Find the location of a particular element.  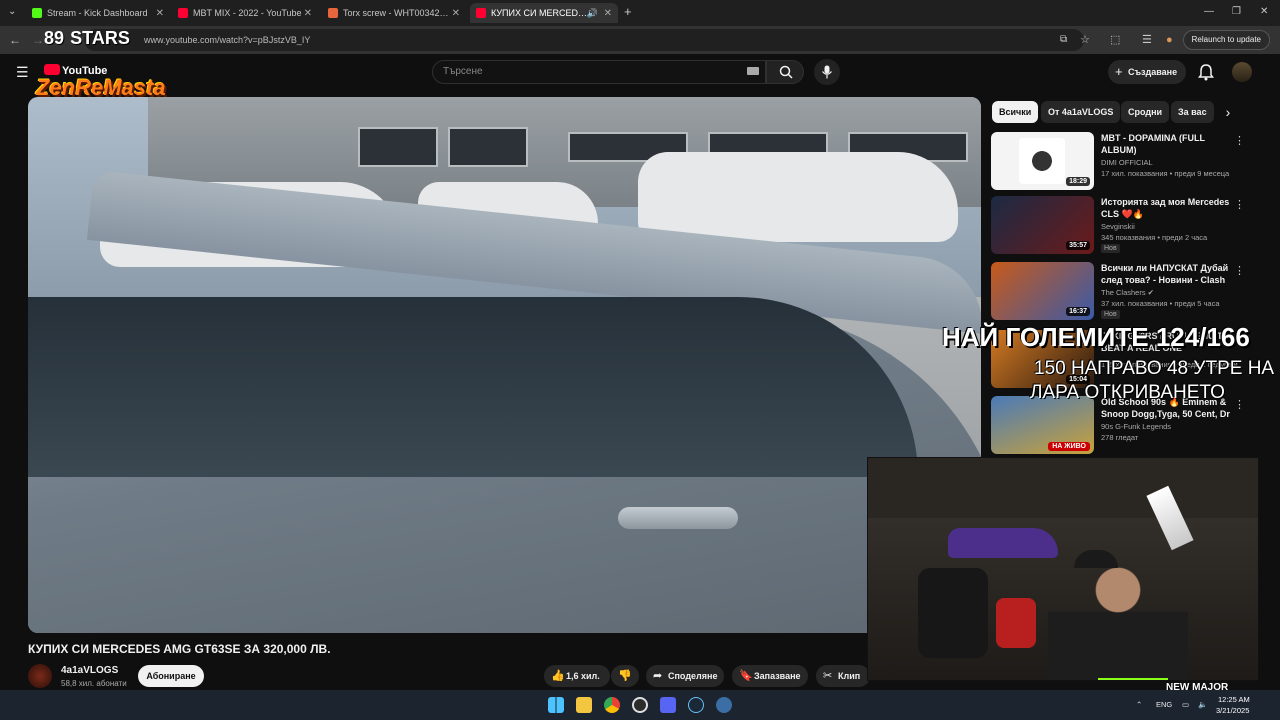

keyboard-icon is located at coordinates (753, 71).